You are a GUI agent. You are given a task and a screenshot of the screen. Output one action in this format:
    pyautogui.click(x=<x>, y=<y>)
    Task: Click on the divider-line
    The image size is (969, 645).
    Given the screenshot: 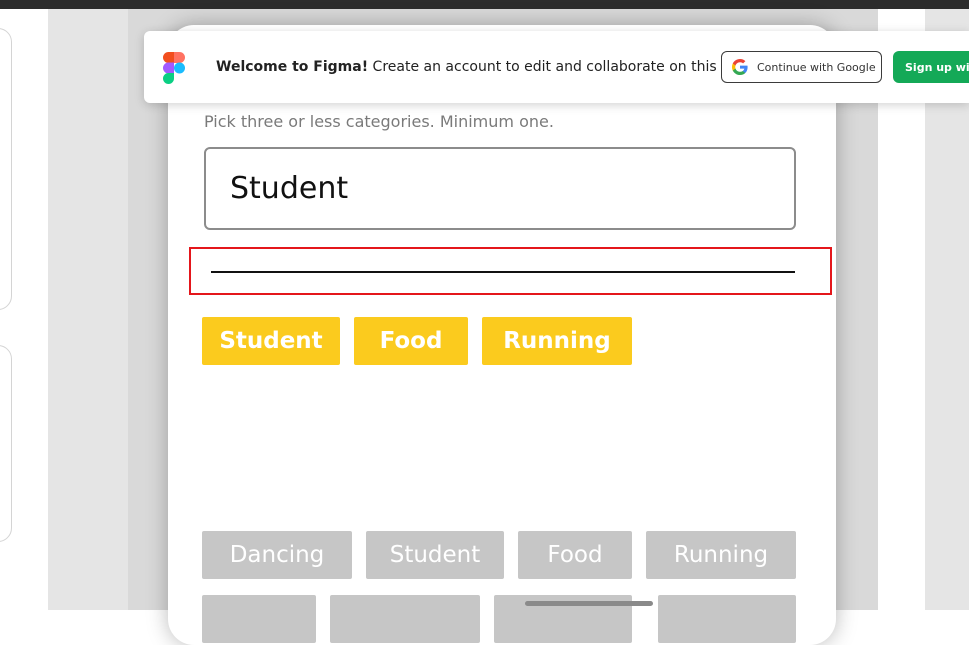 What is the action you would take?
    pyautogui.click(x=503, y=272)
    